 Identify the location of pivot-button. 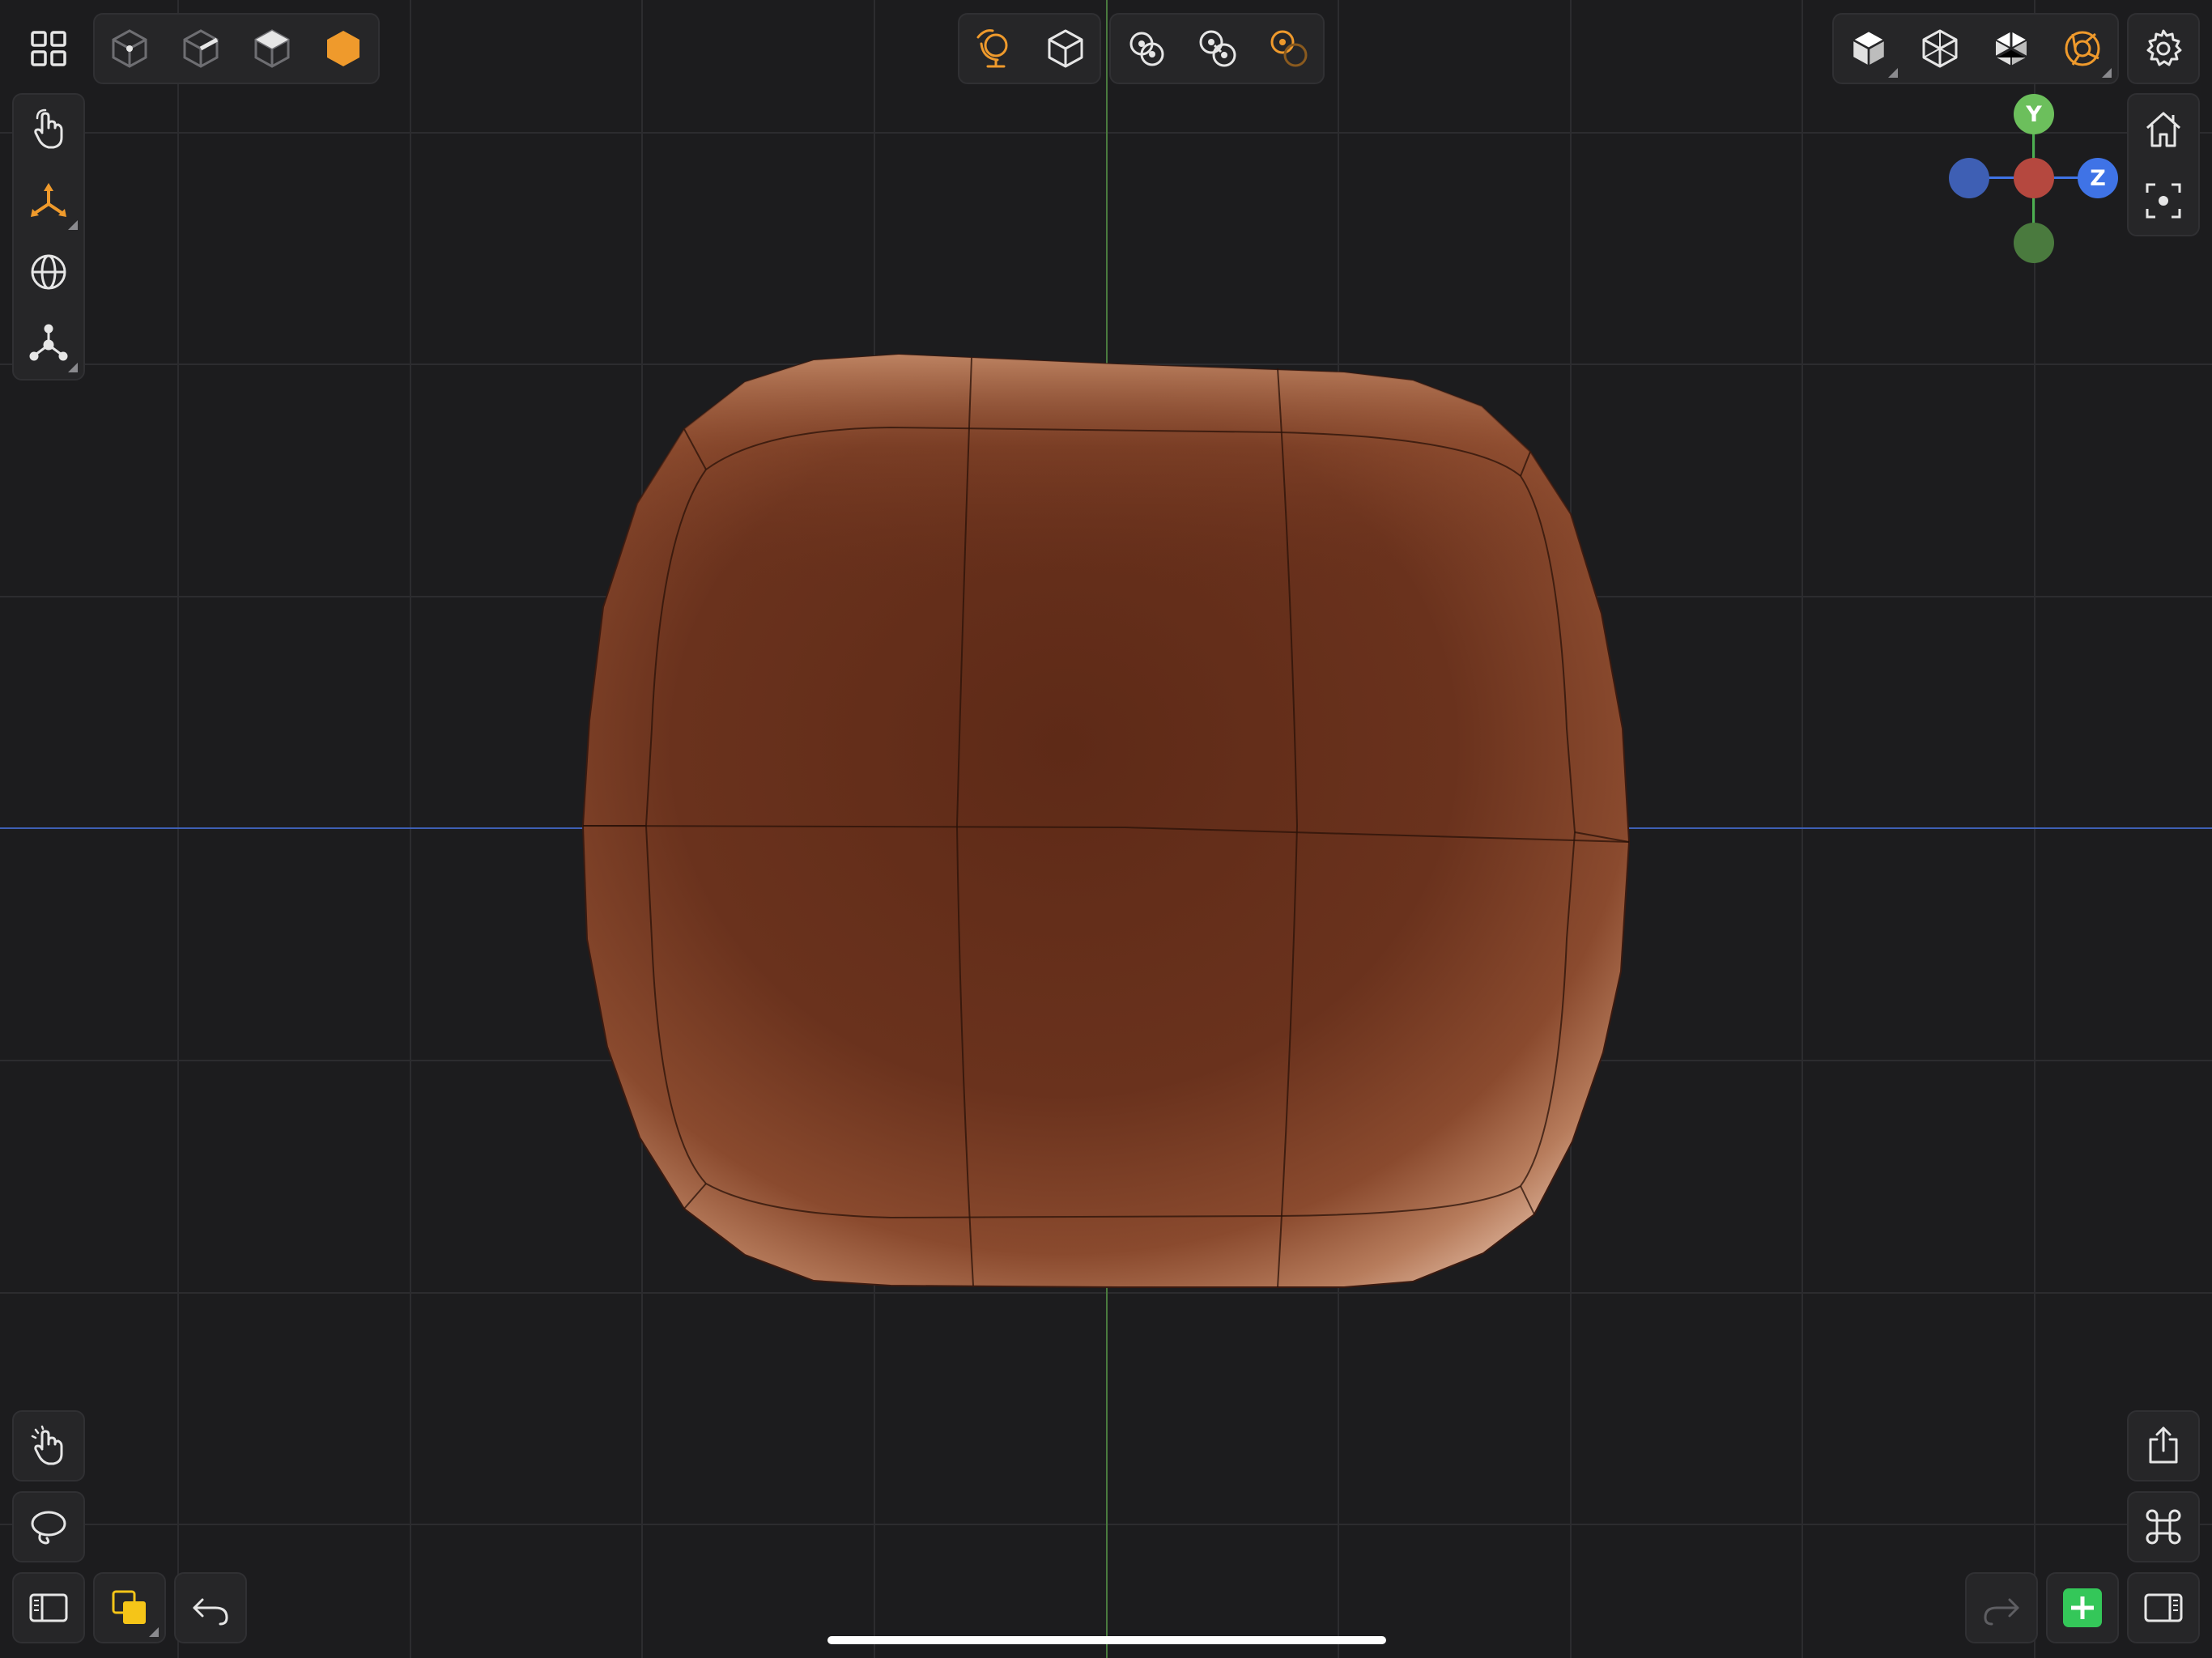
(49, 343).